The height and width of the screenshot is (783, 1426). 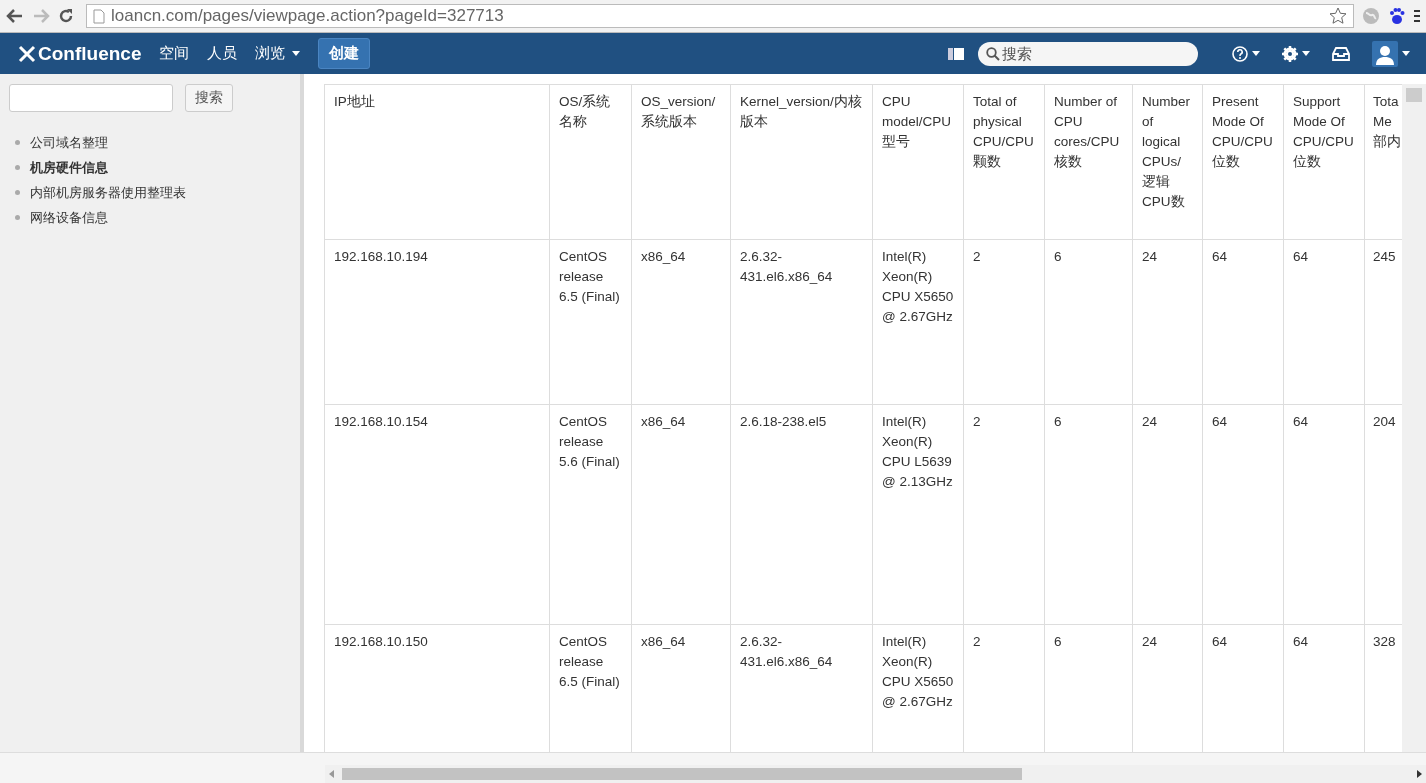 I want to click on column-header: Number of CPU cores/CPU核数, so click(x=1088, y=162).